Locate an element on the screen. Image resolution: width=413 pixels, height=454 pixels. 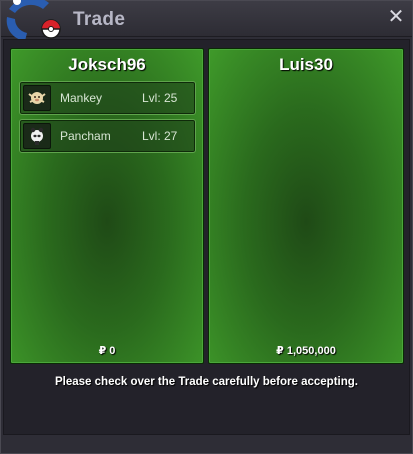
title-bar: Trade ✕ is located at coordinates (206, 20).